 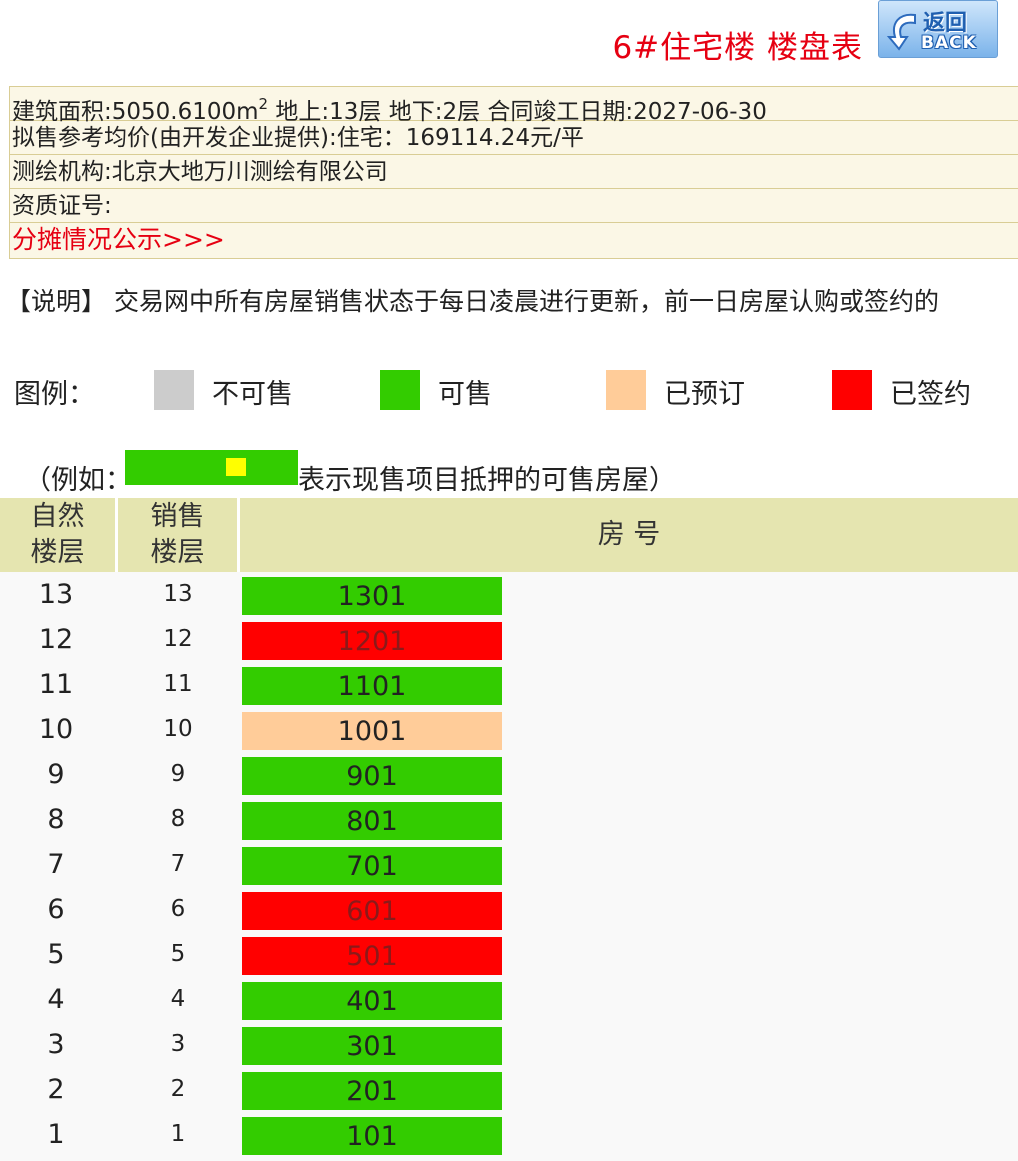 What do you see at coordinates (178, 1089) in the screenshot?
I see `sale-floor-cell: 2` at bounding box center [178, 1089].